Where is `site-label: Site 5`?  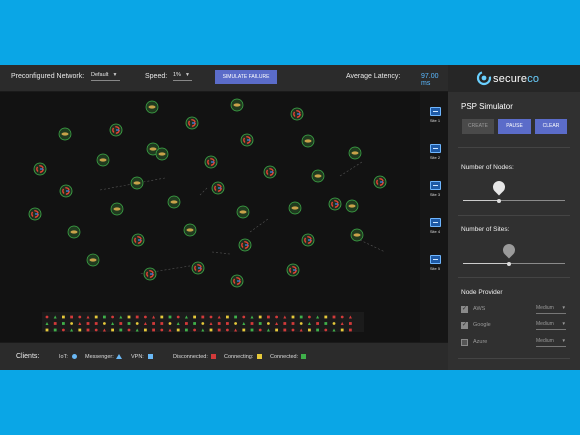 site-label: Site 5 is located at coordinates (435, 268).